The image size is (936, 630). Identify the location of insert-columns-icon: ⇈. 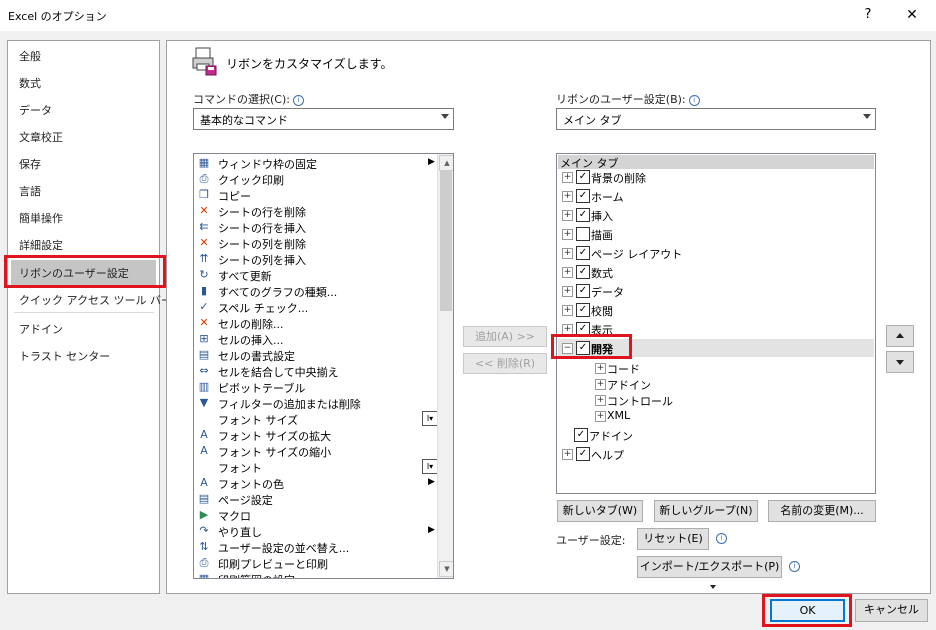
(204, 258).